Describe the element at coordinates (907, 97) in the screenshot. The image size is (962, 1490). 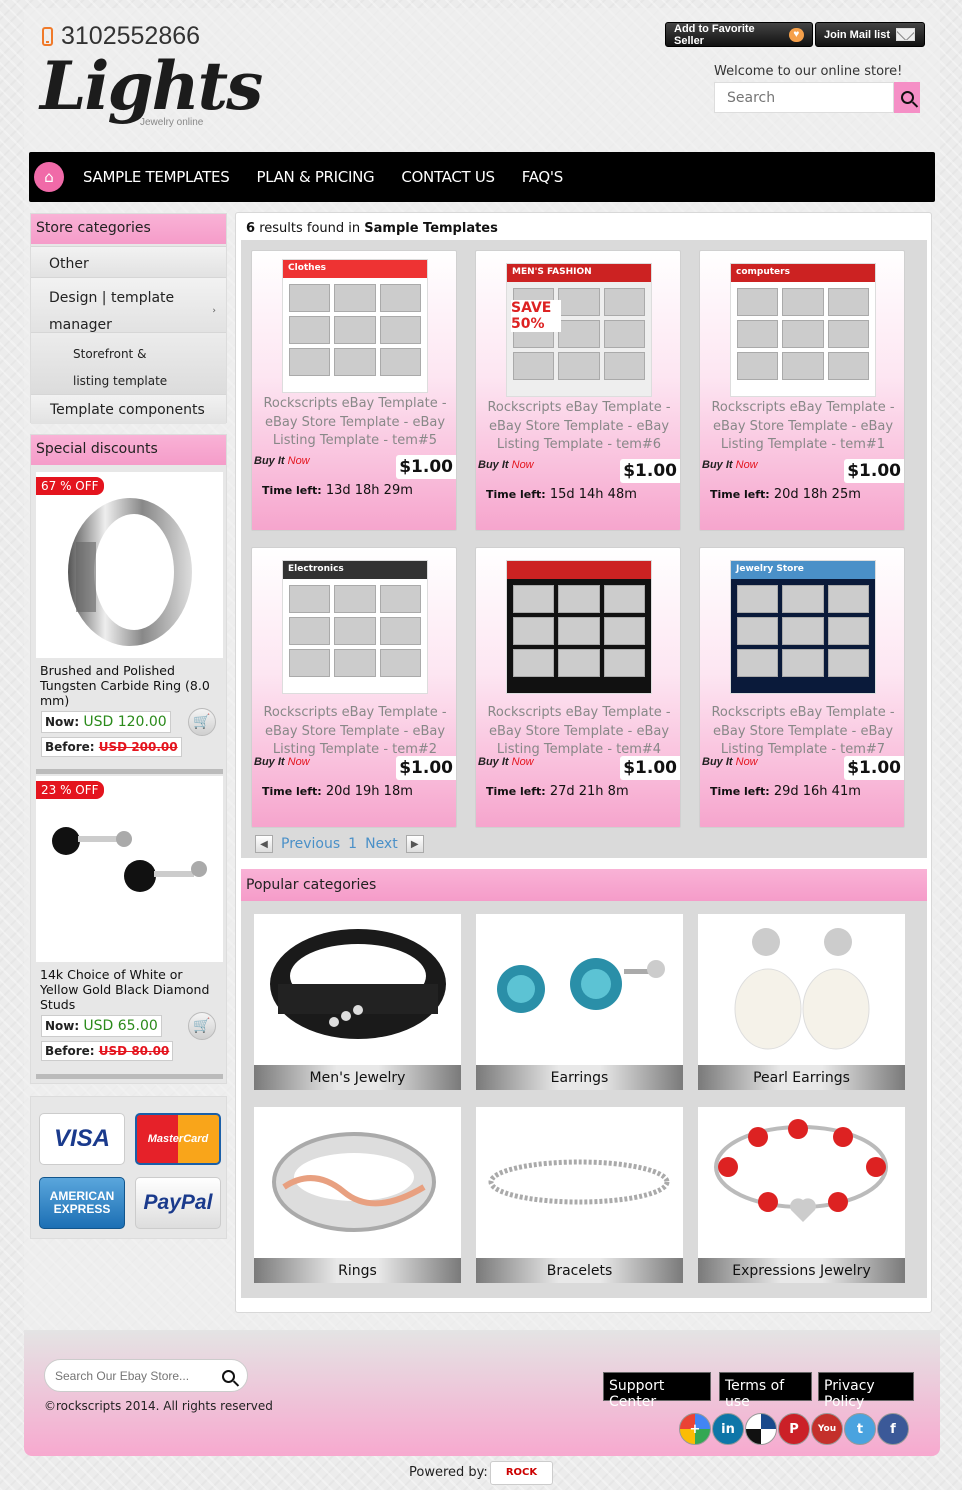
I see `search-button` at that location.